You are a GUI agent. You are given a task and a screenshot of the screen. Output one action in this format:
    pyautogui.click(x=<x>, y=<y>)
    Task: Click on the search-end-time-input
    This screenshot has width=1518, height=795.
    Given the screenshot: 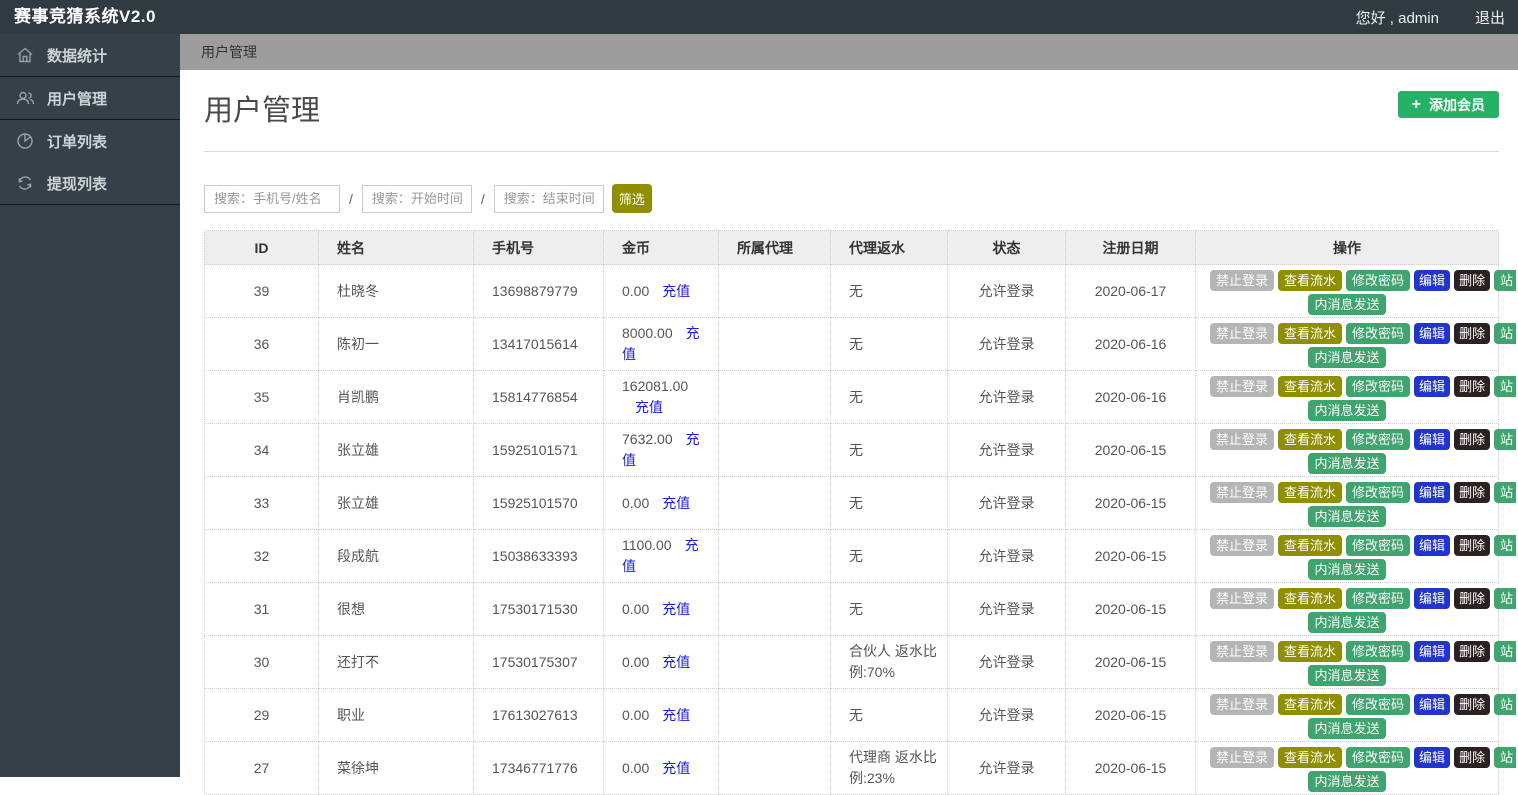 What is the action you would take?
    pyautogui.click(x=548, y=198)
    